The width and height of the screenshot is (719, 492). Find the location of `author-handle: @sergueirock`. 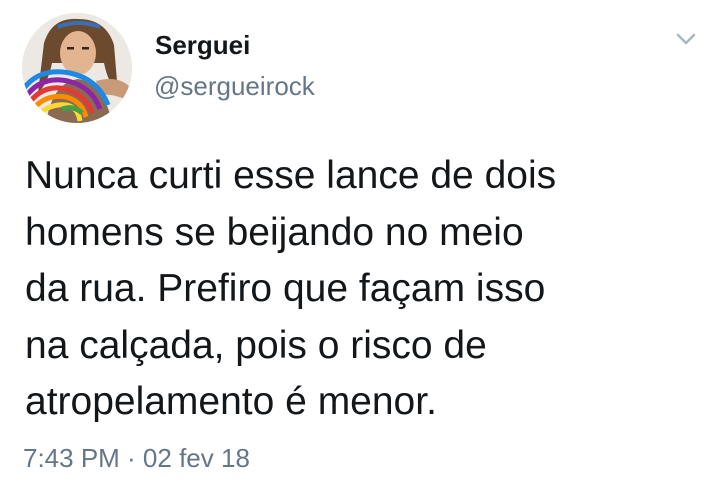

author-handle: @sergueirock is located at coordinates (234, 86).